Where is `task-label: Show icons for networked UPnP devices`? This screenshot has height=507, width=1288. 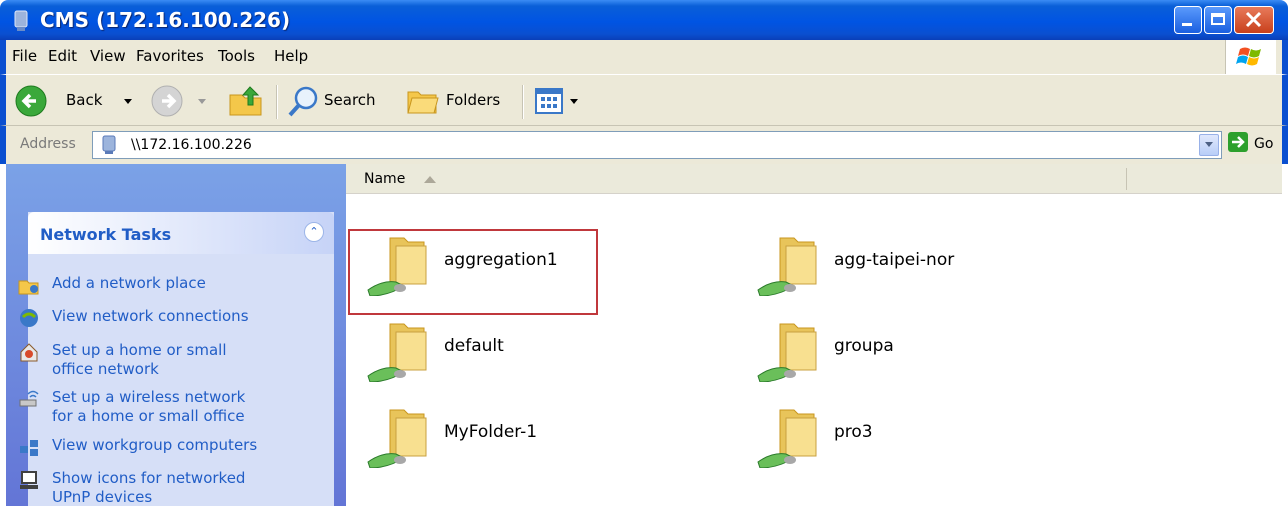
task-label: Show icons for networked UPnP devices is located at coordinates (149, 487).